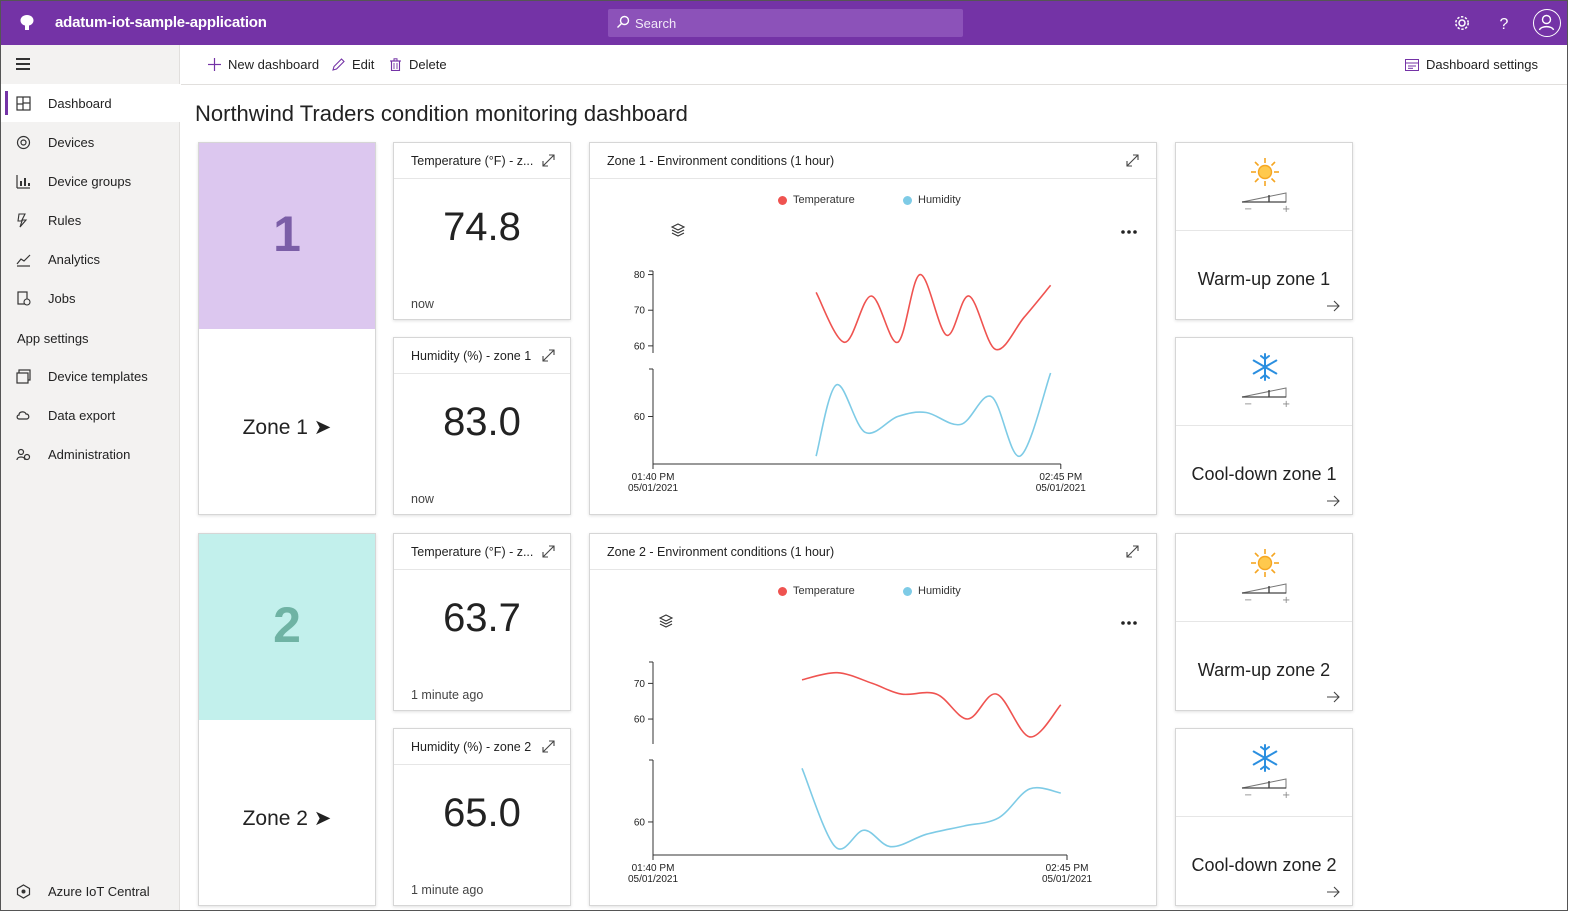 Image resolution: width=1589 pixels, height=923 pixels. Describe the element at coordinates (23, 454) in the screenshot. I see `administration-icon` at that location.